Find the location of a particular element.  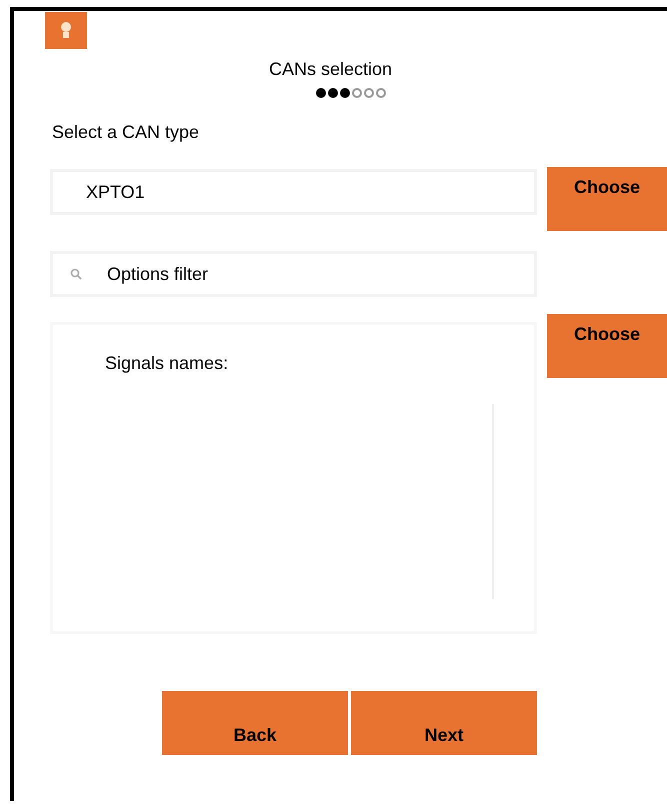

back-button: Back is located at coordinates (255, 723).